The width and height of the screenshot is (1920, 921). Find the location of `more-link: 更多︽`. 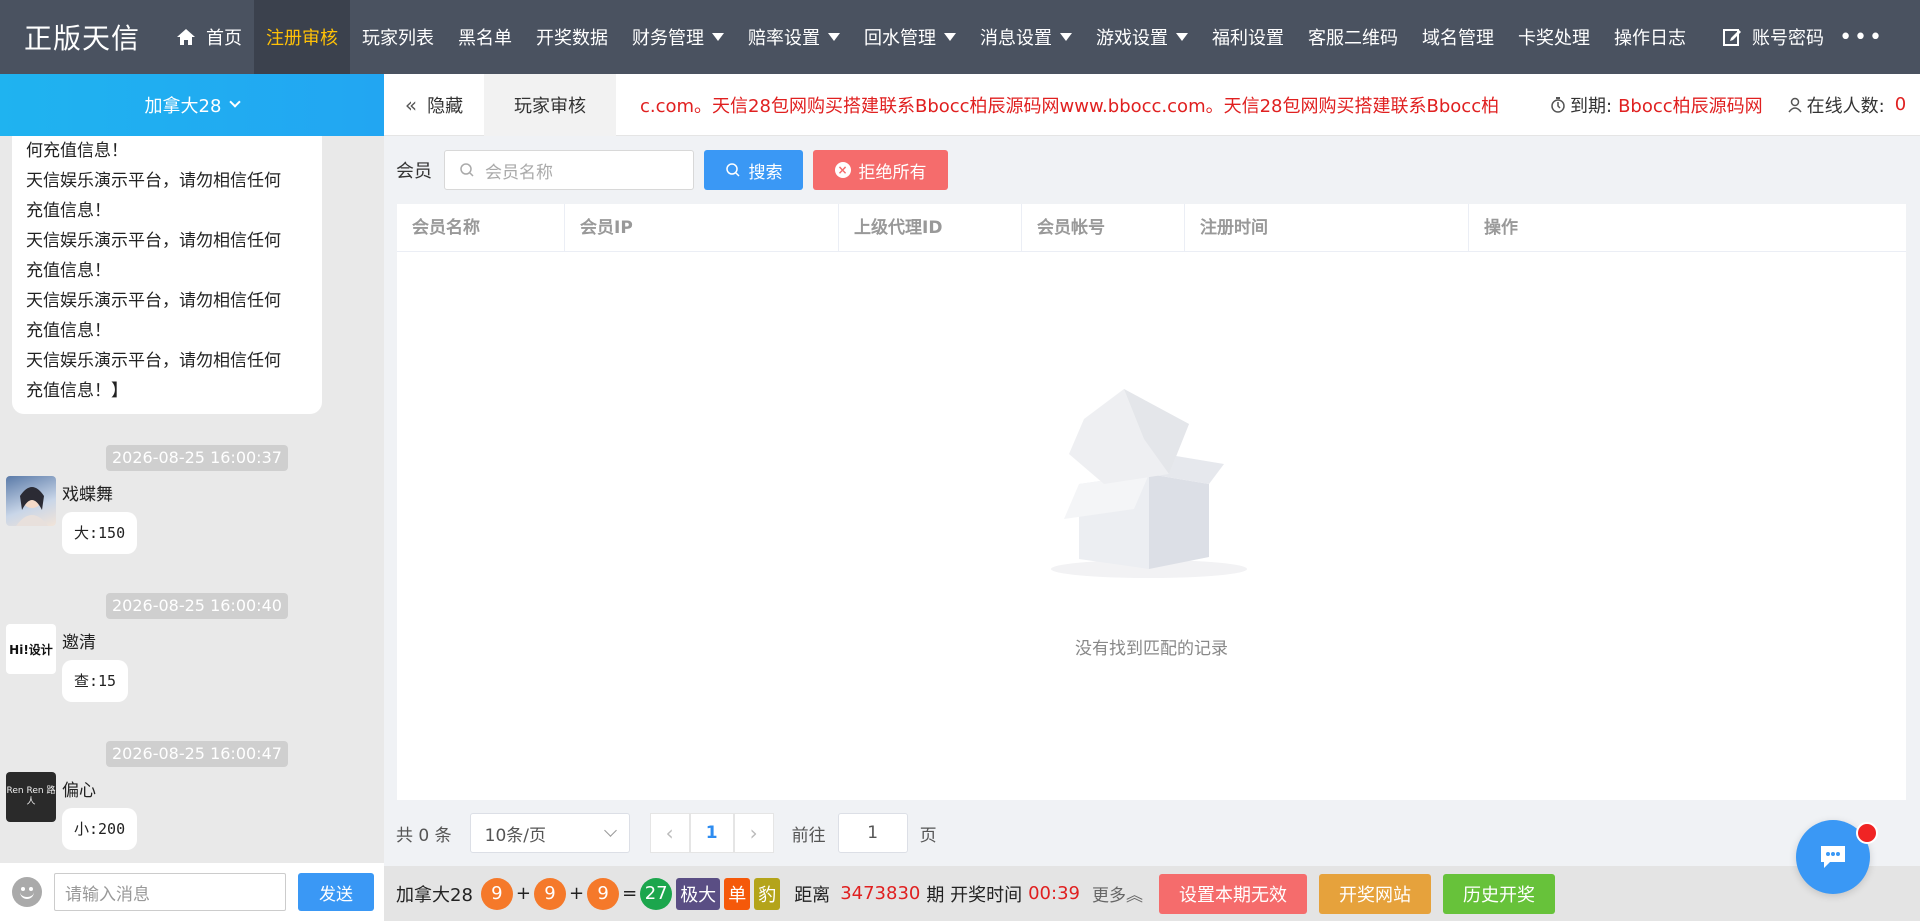

more-link: 更多︽ is located at coordinates (1117, 893).